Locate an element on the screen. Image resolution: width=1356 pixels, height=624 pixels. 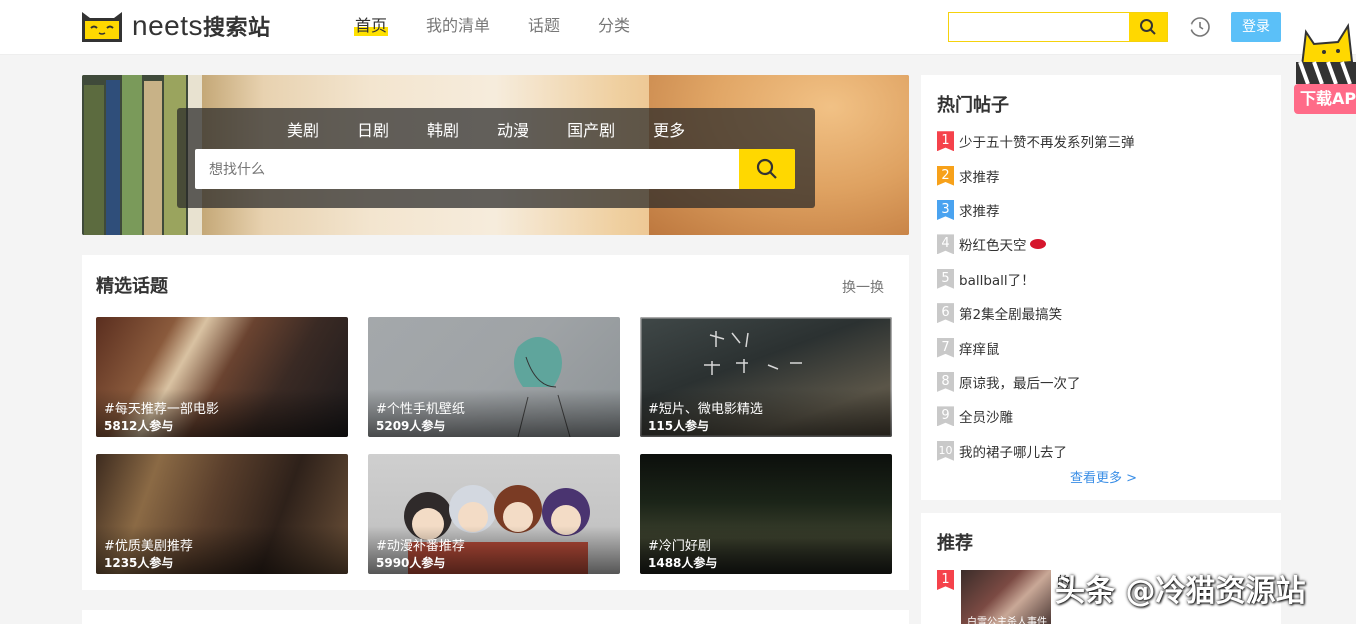
header-search is located at coordinates (1058, 27).